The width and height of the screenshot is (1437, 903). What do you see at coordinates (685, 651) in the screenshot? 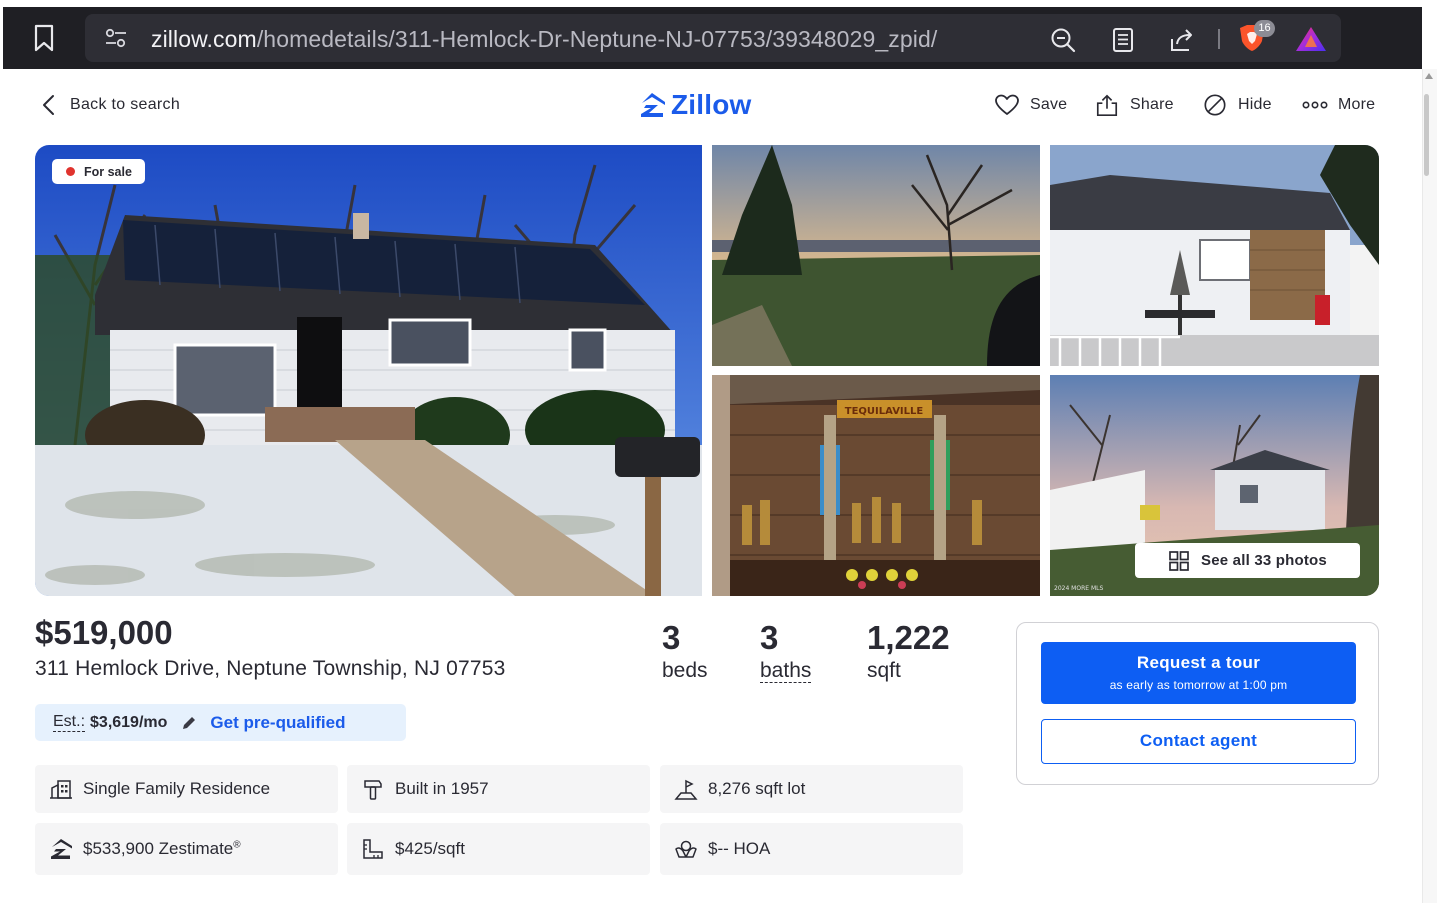
I see `beds-stat: 3 beds` at bounding box center [685, 651].